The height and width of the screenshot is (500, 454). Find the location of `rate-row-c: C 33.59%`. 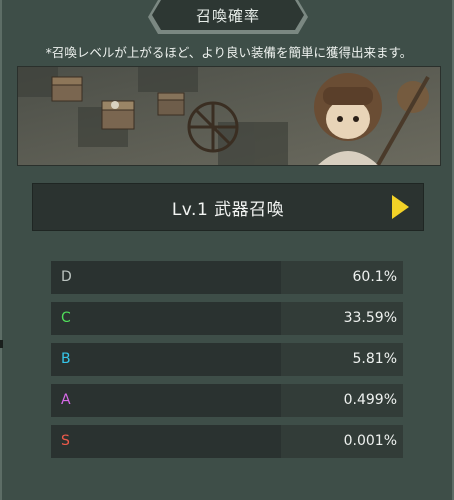

rate-row-c: C 33.59% is located at coordinates (227, 318).